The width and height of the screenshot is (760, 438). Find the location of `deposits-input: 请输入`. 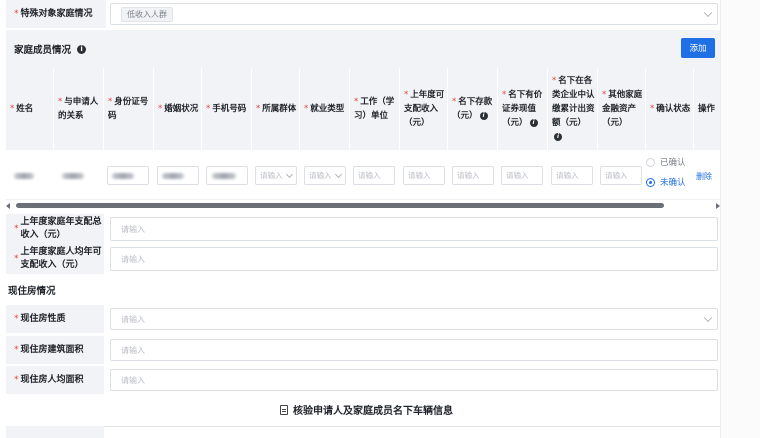

deposits-input: 请输入 is located at coordinates (473, 175).